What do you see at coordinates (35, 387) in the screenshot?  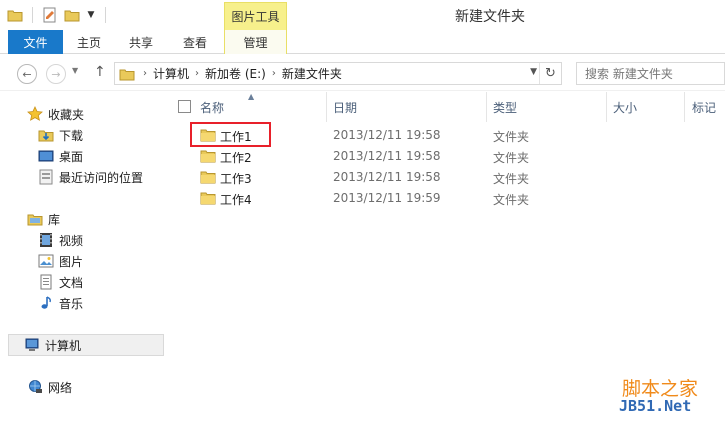 I see `network-icon` at bounding box center [35, 387].